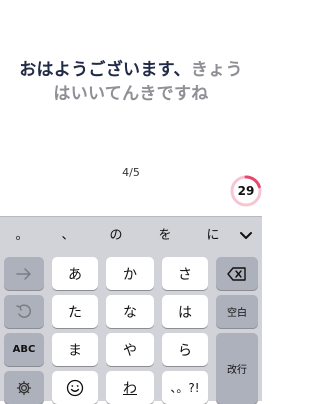 Image resolution: width=320 pixels, height=404 pixels. Describe the element at coordinates (246, 236) in the screenshot. I see `chevron-down-icon` at that location.